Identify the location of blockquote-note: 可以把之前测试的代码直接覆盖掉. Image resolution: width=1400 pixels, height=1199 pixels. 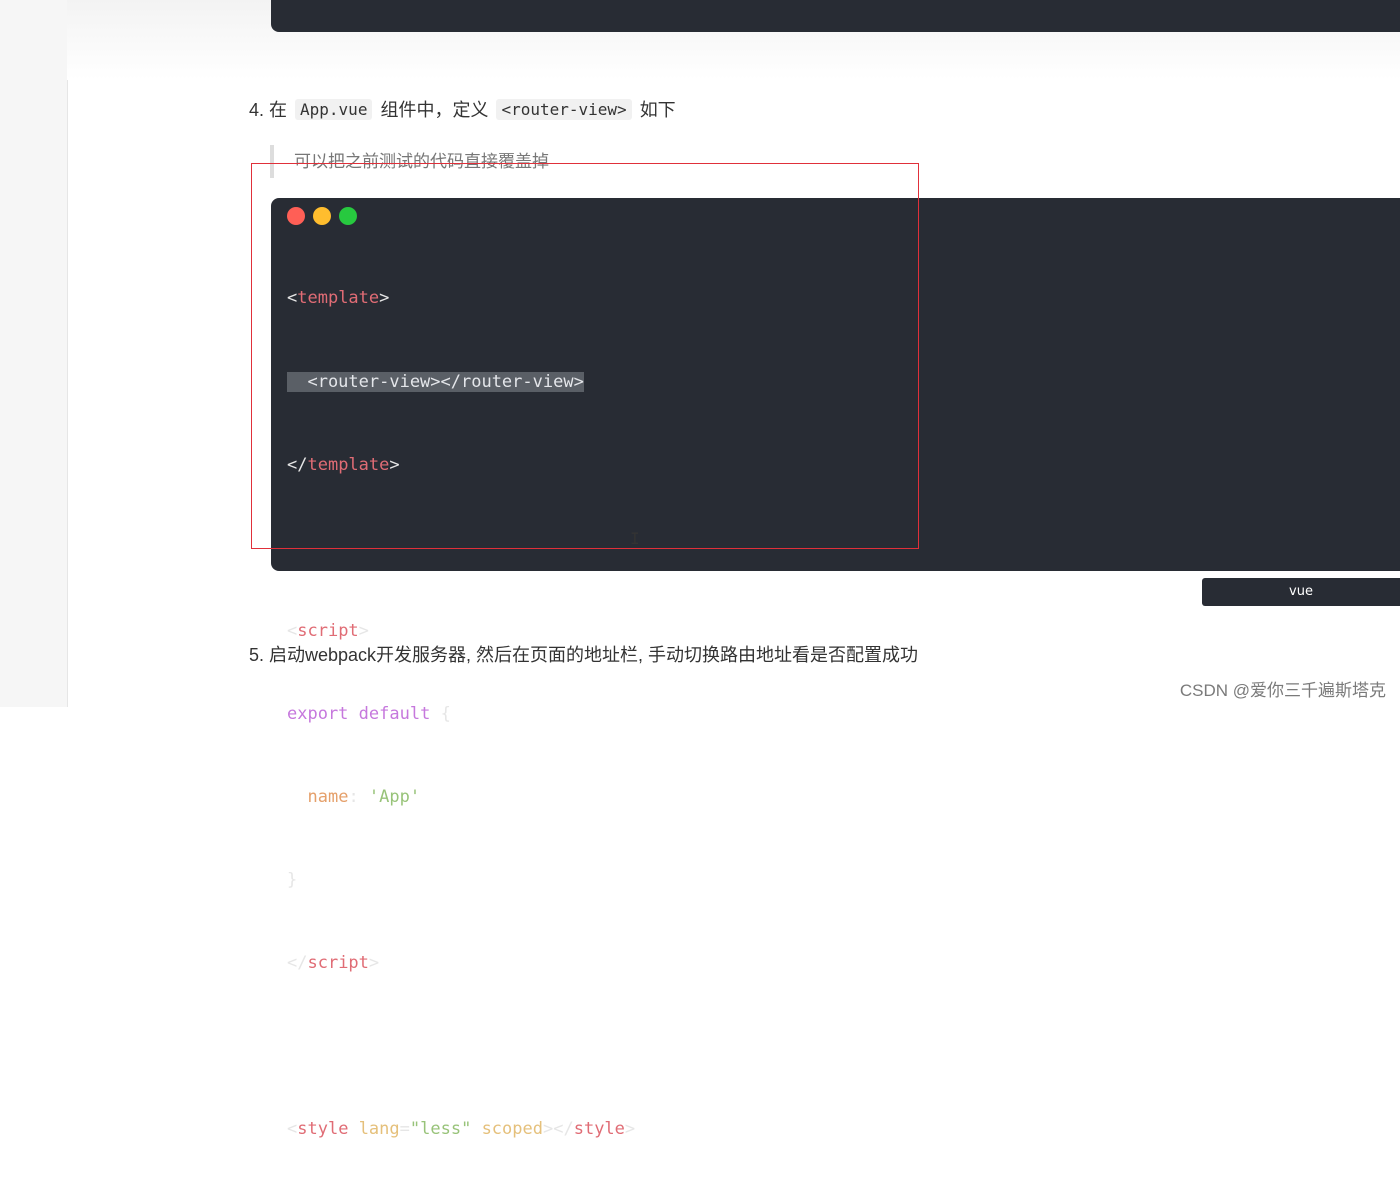
(409, 161).